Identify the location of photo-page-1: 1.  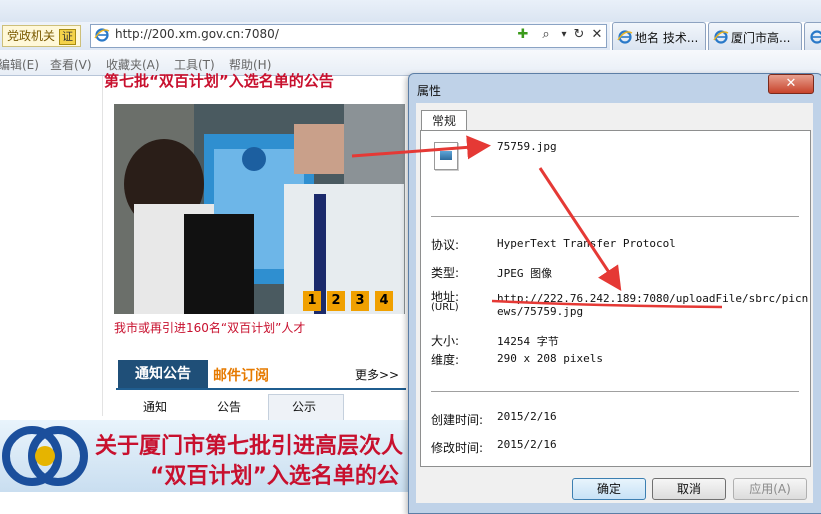
(312, 301).